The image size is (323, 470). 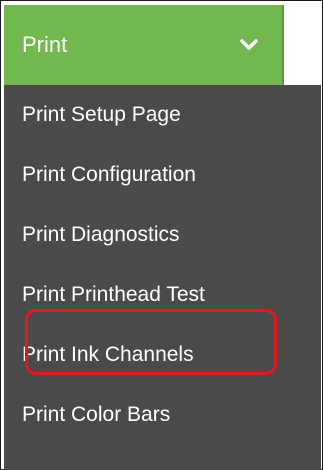 I want to click on chevron-down-icon, so click(x=249, y=44).